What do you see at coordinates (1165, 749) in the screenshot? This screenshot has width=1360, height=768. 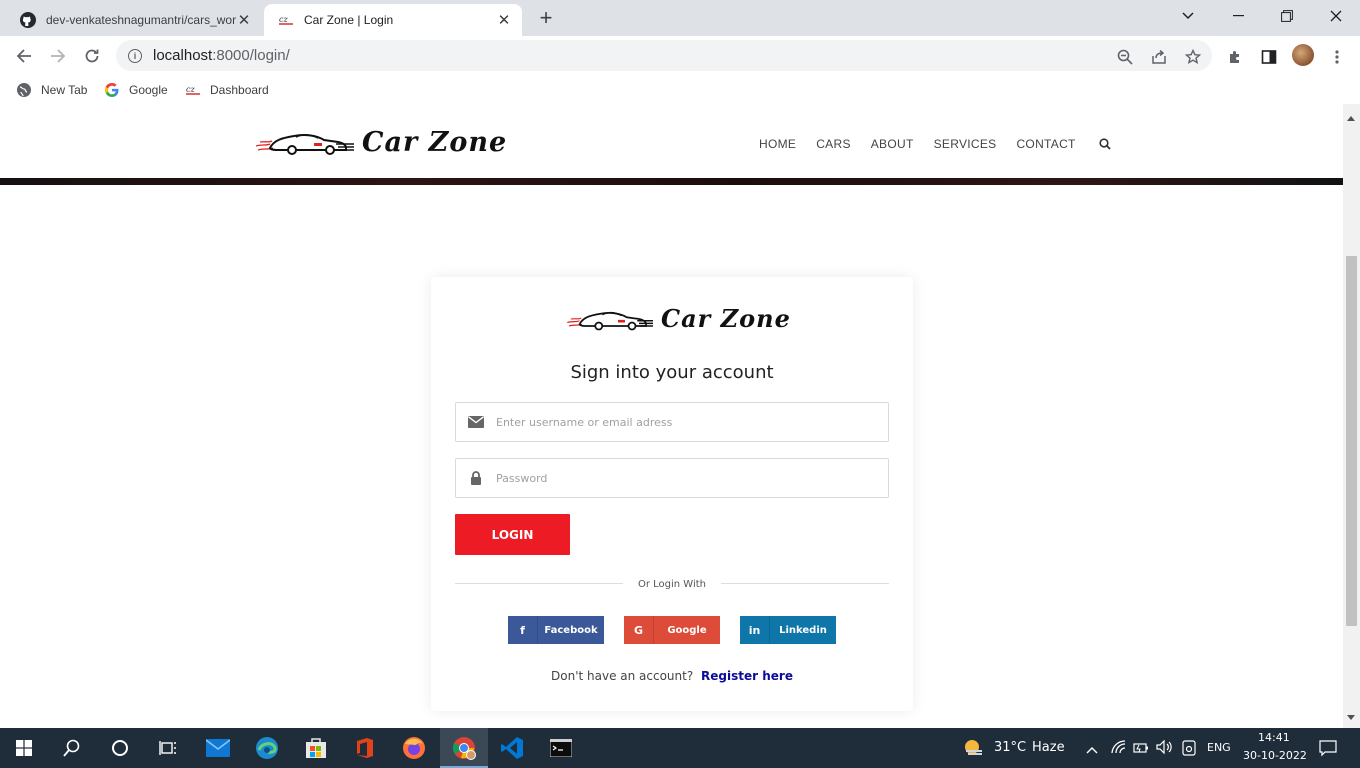 I see `volume-icon` at bounding box center [1165, 749].